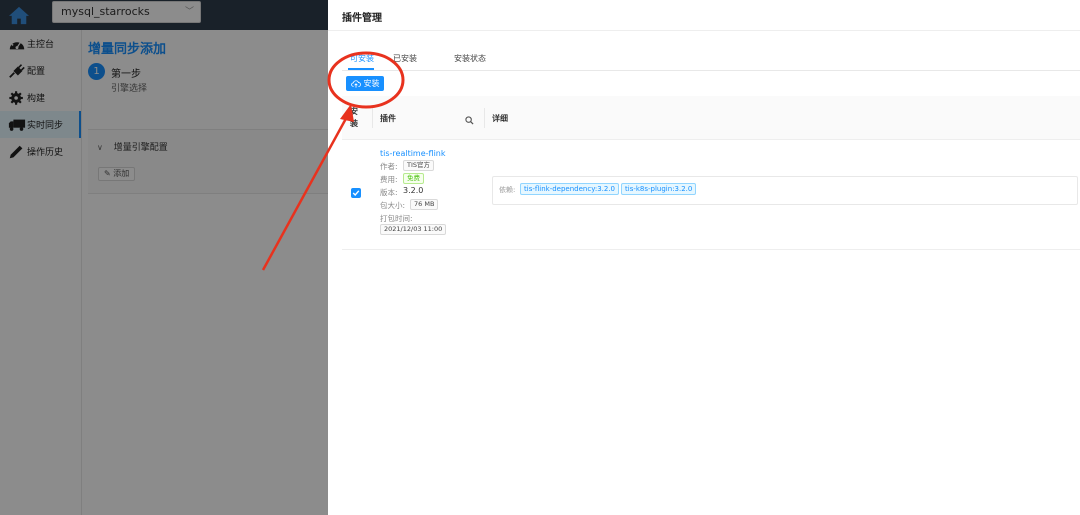 This screenshot has height=515, width=1080. What do you see at coordinates (362, 58) in the screenshot?
I see `tab-available: 可安装` at bounding box center [362, 58].